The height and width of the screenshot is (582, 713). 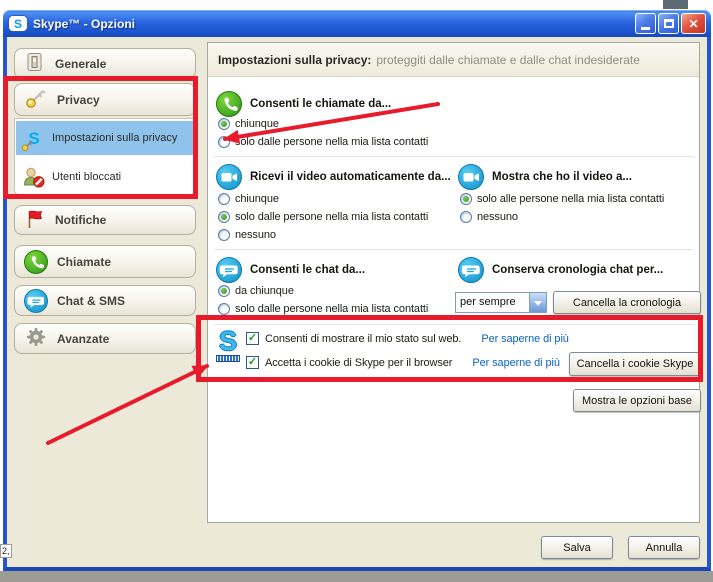 I want to click on sidebar-item-notifiche: Notifiche, so click(x=105, y=220).